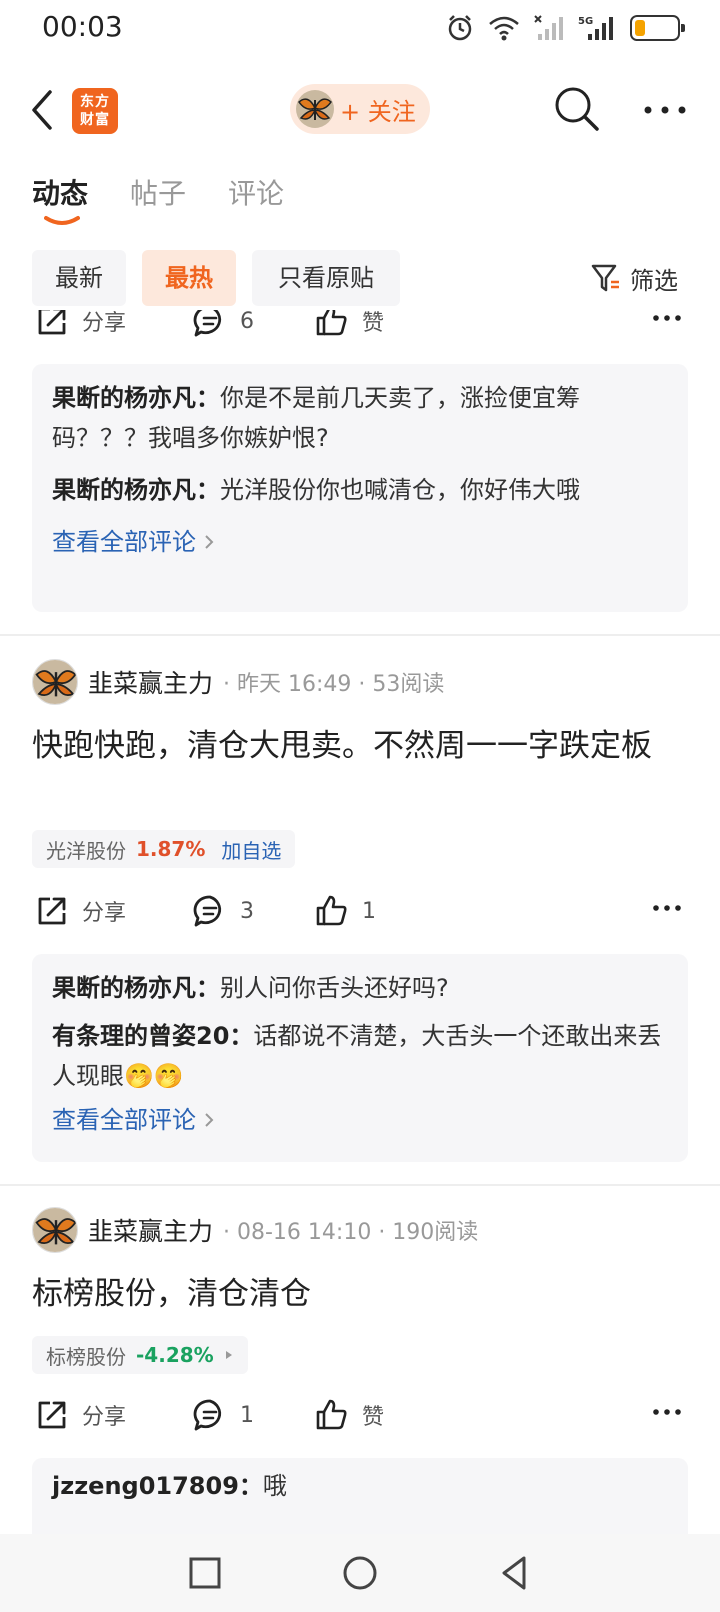  Describe the element at coordinates (548, 27) in the screenshot. I see `signal-off-icon` at that location.